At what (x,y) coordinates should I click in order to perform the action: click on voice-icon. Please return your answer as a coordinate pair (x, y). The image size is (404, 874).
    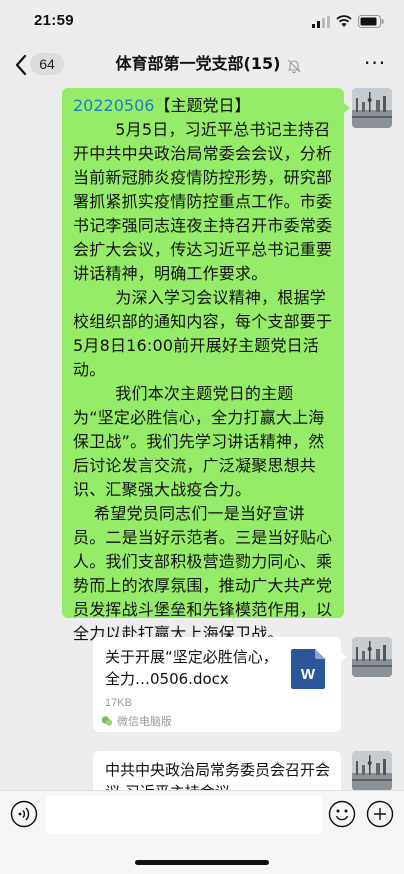
    Looking at the image, I should click on (24, 814).